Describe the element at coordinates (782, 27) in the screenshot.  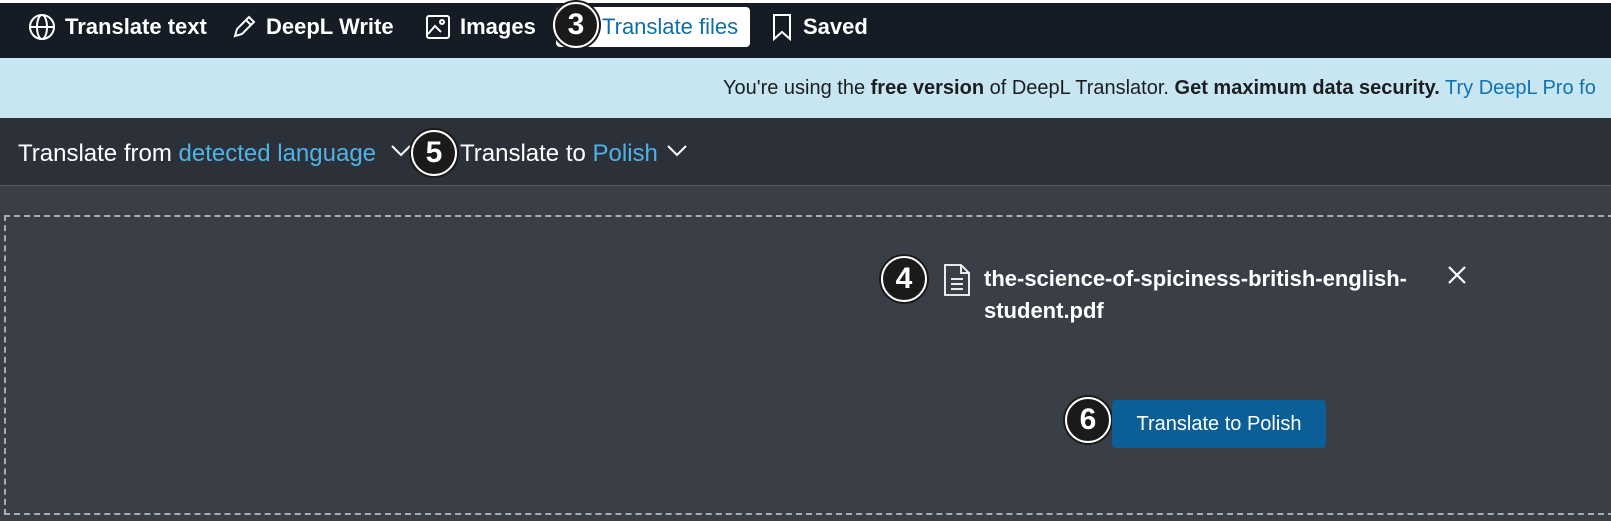
I see `bookmark-icon` at that location.